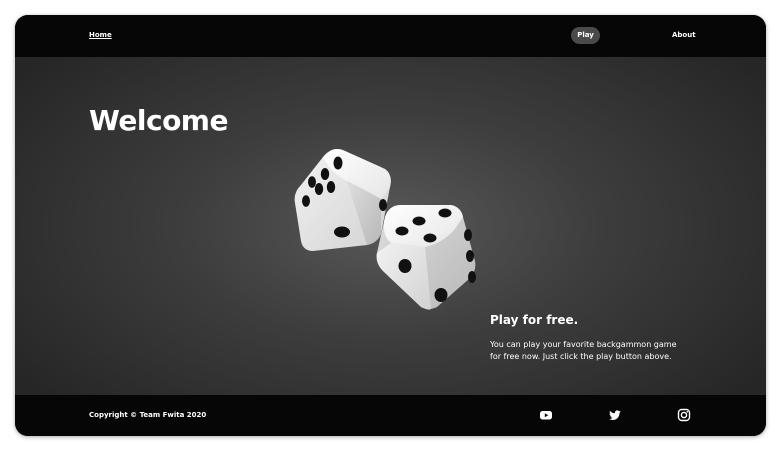  I want to click on twitter-icon, so click(615, 415).